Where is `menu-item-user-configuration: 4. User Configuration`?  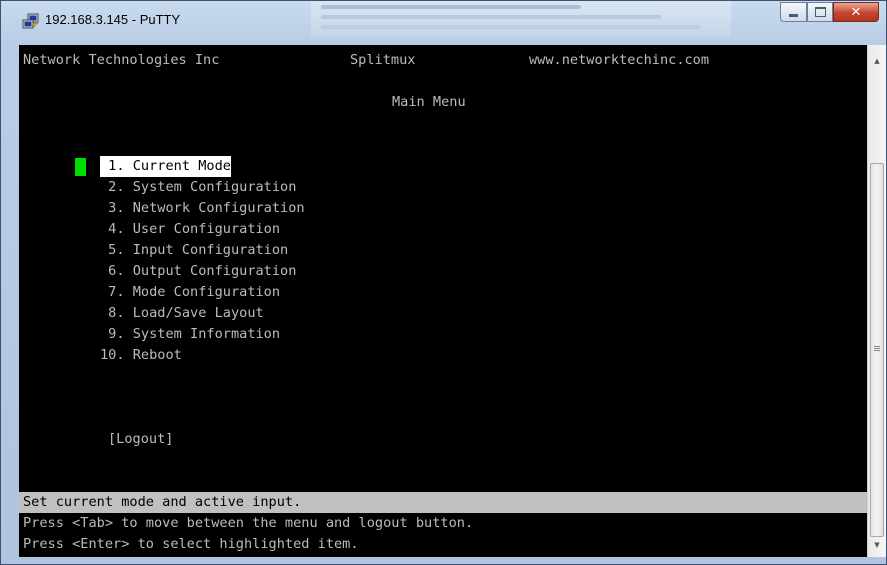 menu-item-user-configuration: 4. User Configuration is located at coordinates (190, 229).